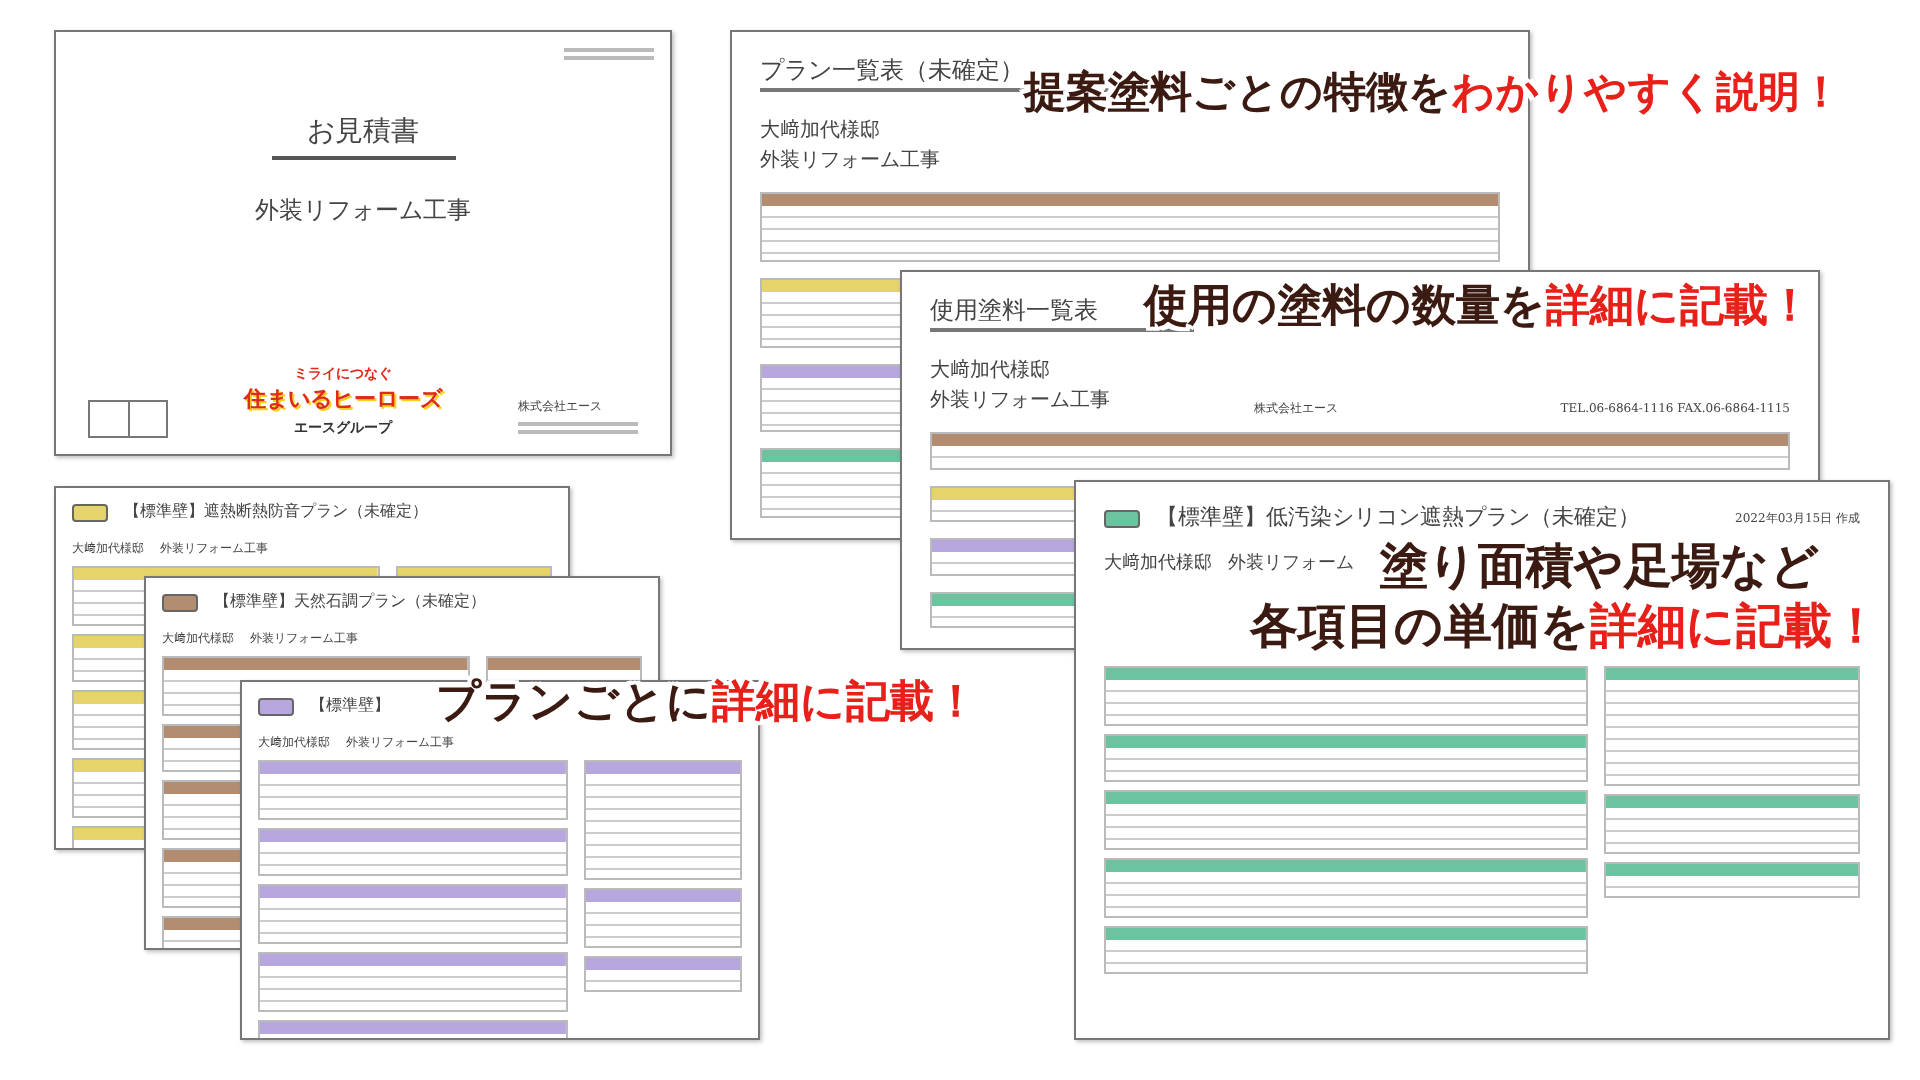 This screenshot has height=1080, width=1920. I want to click on caption-text: 使用の塗料の数量を, so click(1345, 307).